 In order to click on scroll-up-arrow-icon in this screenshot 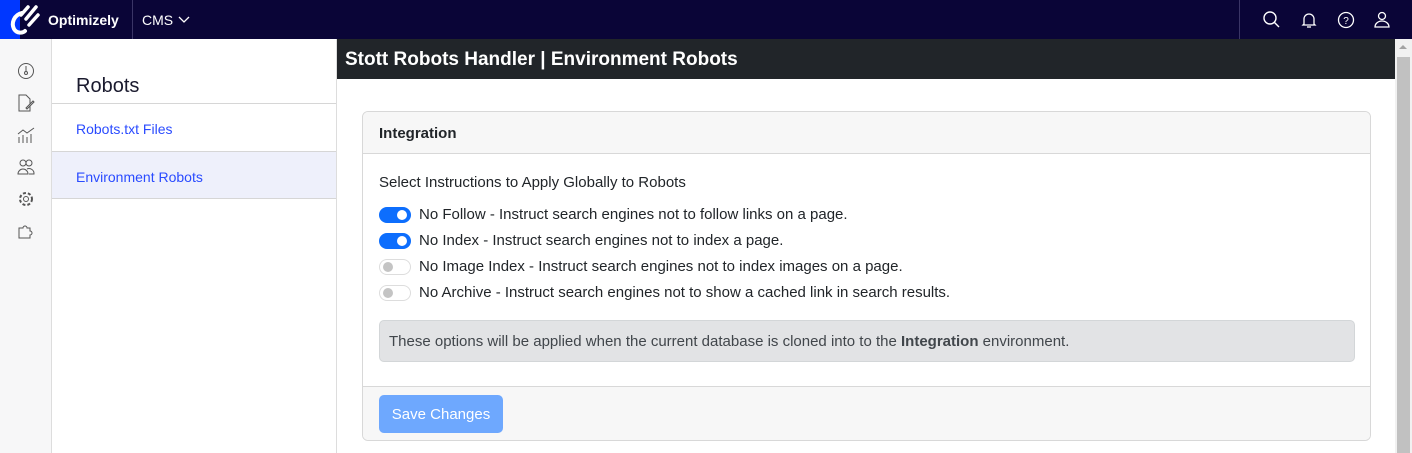, I will do `click(1403, 47)`.